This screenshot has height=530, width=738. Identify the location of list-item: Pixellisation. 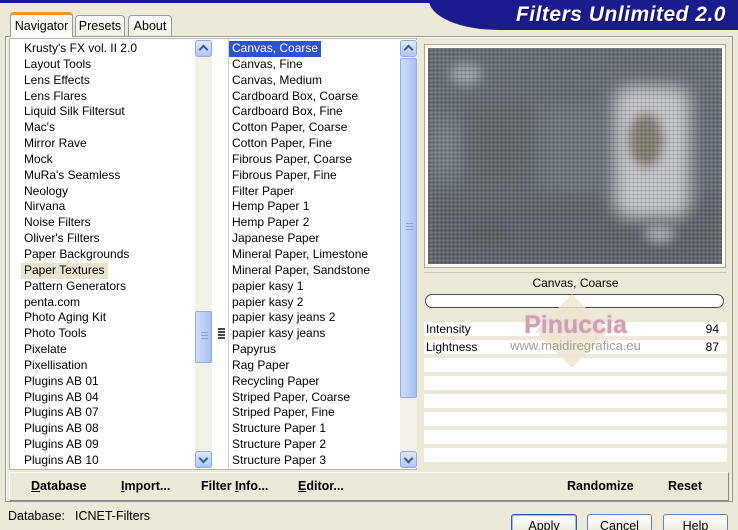
(103, 366).